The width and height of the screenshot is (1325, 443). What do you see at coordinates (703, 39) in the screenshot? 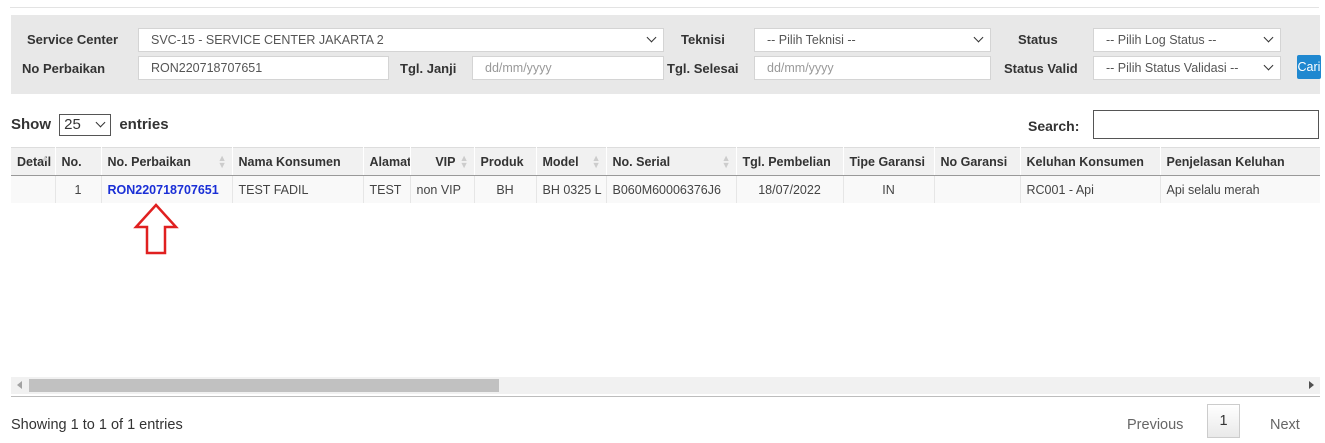
I see `teknisi-label: Teknisi` at bounding box center [703, 39].